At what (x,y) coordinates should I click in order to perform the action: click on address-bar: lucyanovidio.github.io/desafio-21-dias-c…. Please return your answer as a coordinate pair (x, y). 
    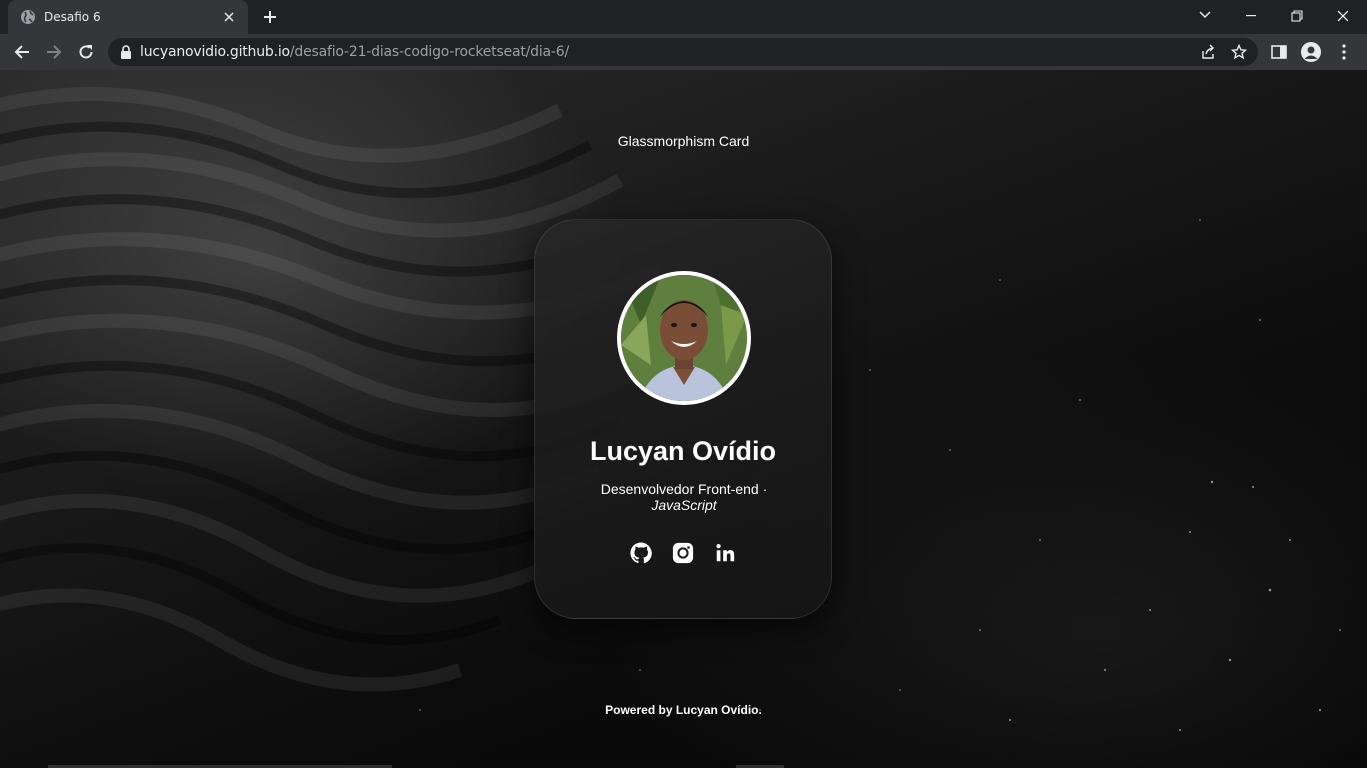
    Looking at the image, I should click on (683, 52).